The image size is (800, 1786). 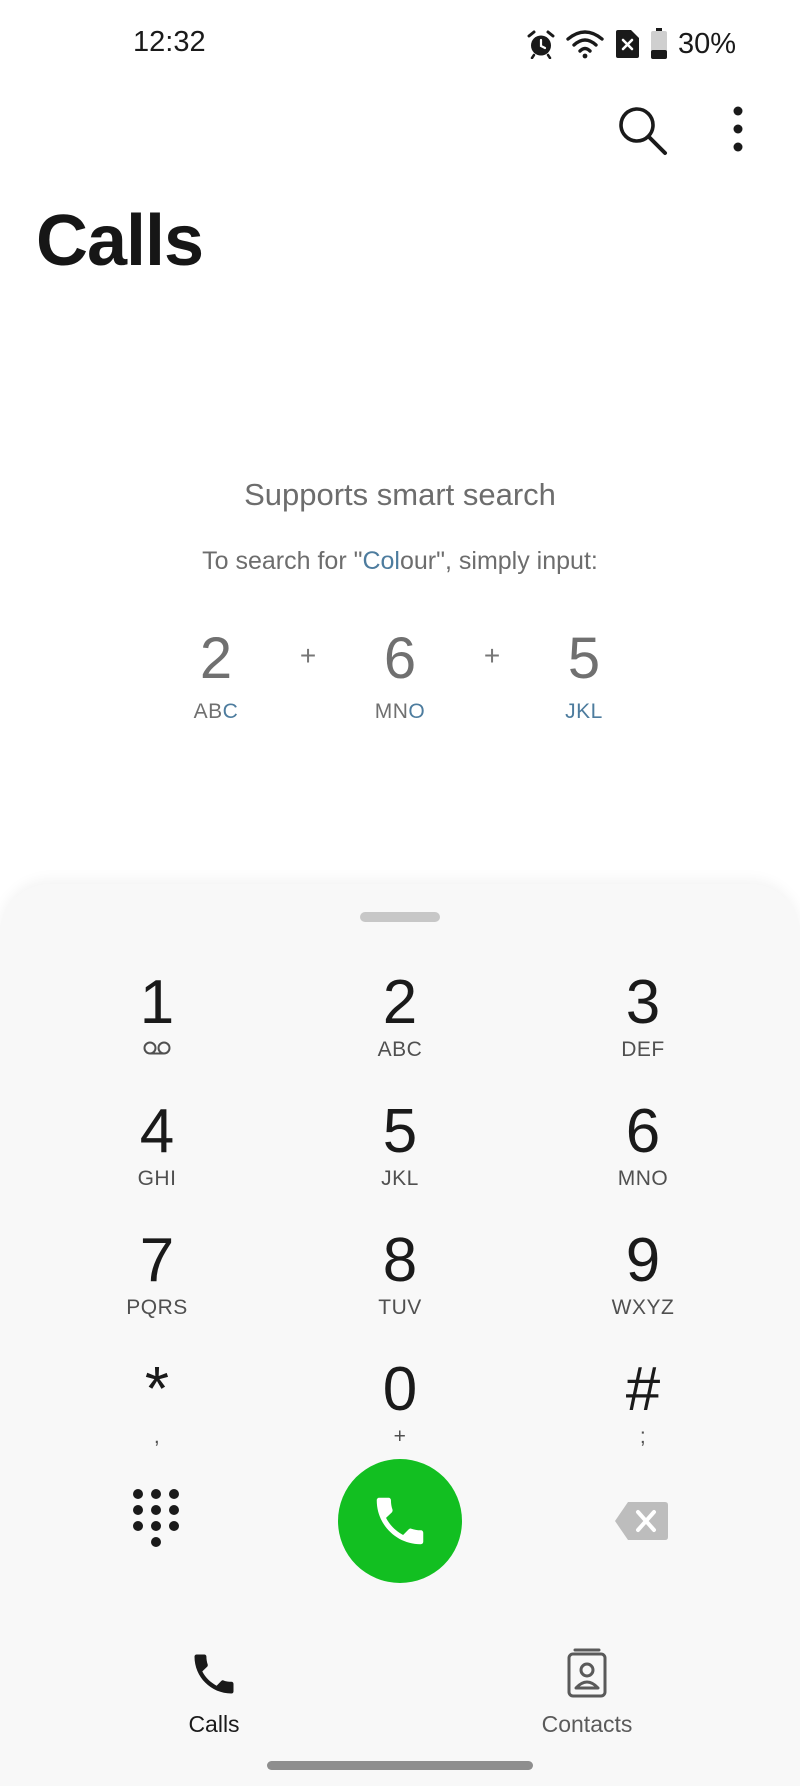 What do you see at coordinates (643, 1002) in the screenshot?
I see `key-digit: 3` at bounding box center [643, 1002].